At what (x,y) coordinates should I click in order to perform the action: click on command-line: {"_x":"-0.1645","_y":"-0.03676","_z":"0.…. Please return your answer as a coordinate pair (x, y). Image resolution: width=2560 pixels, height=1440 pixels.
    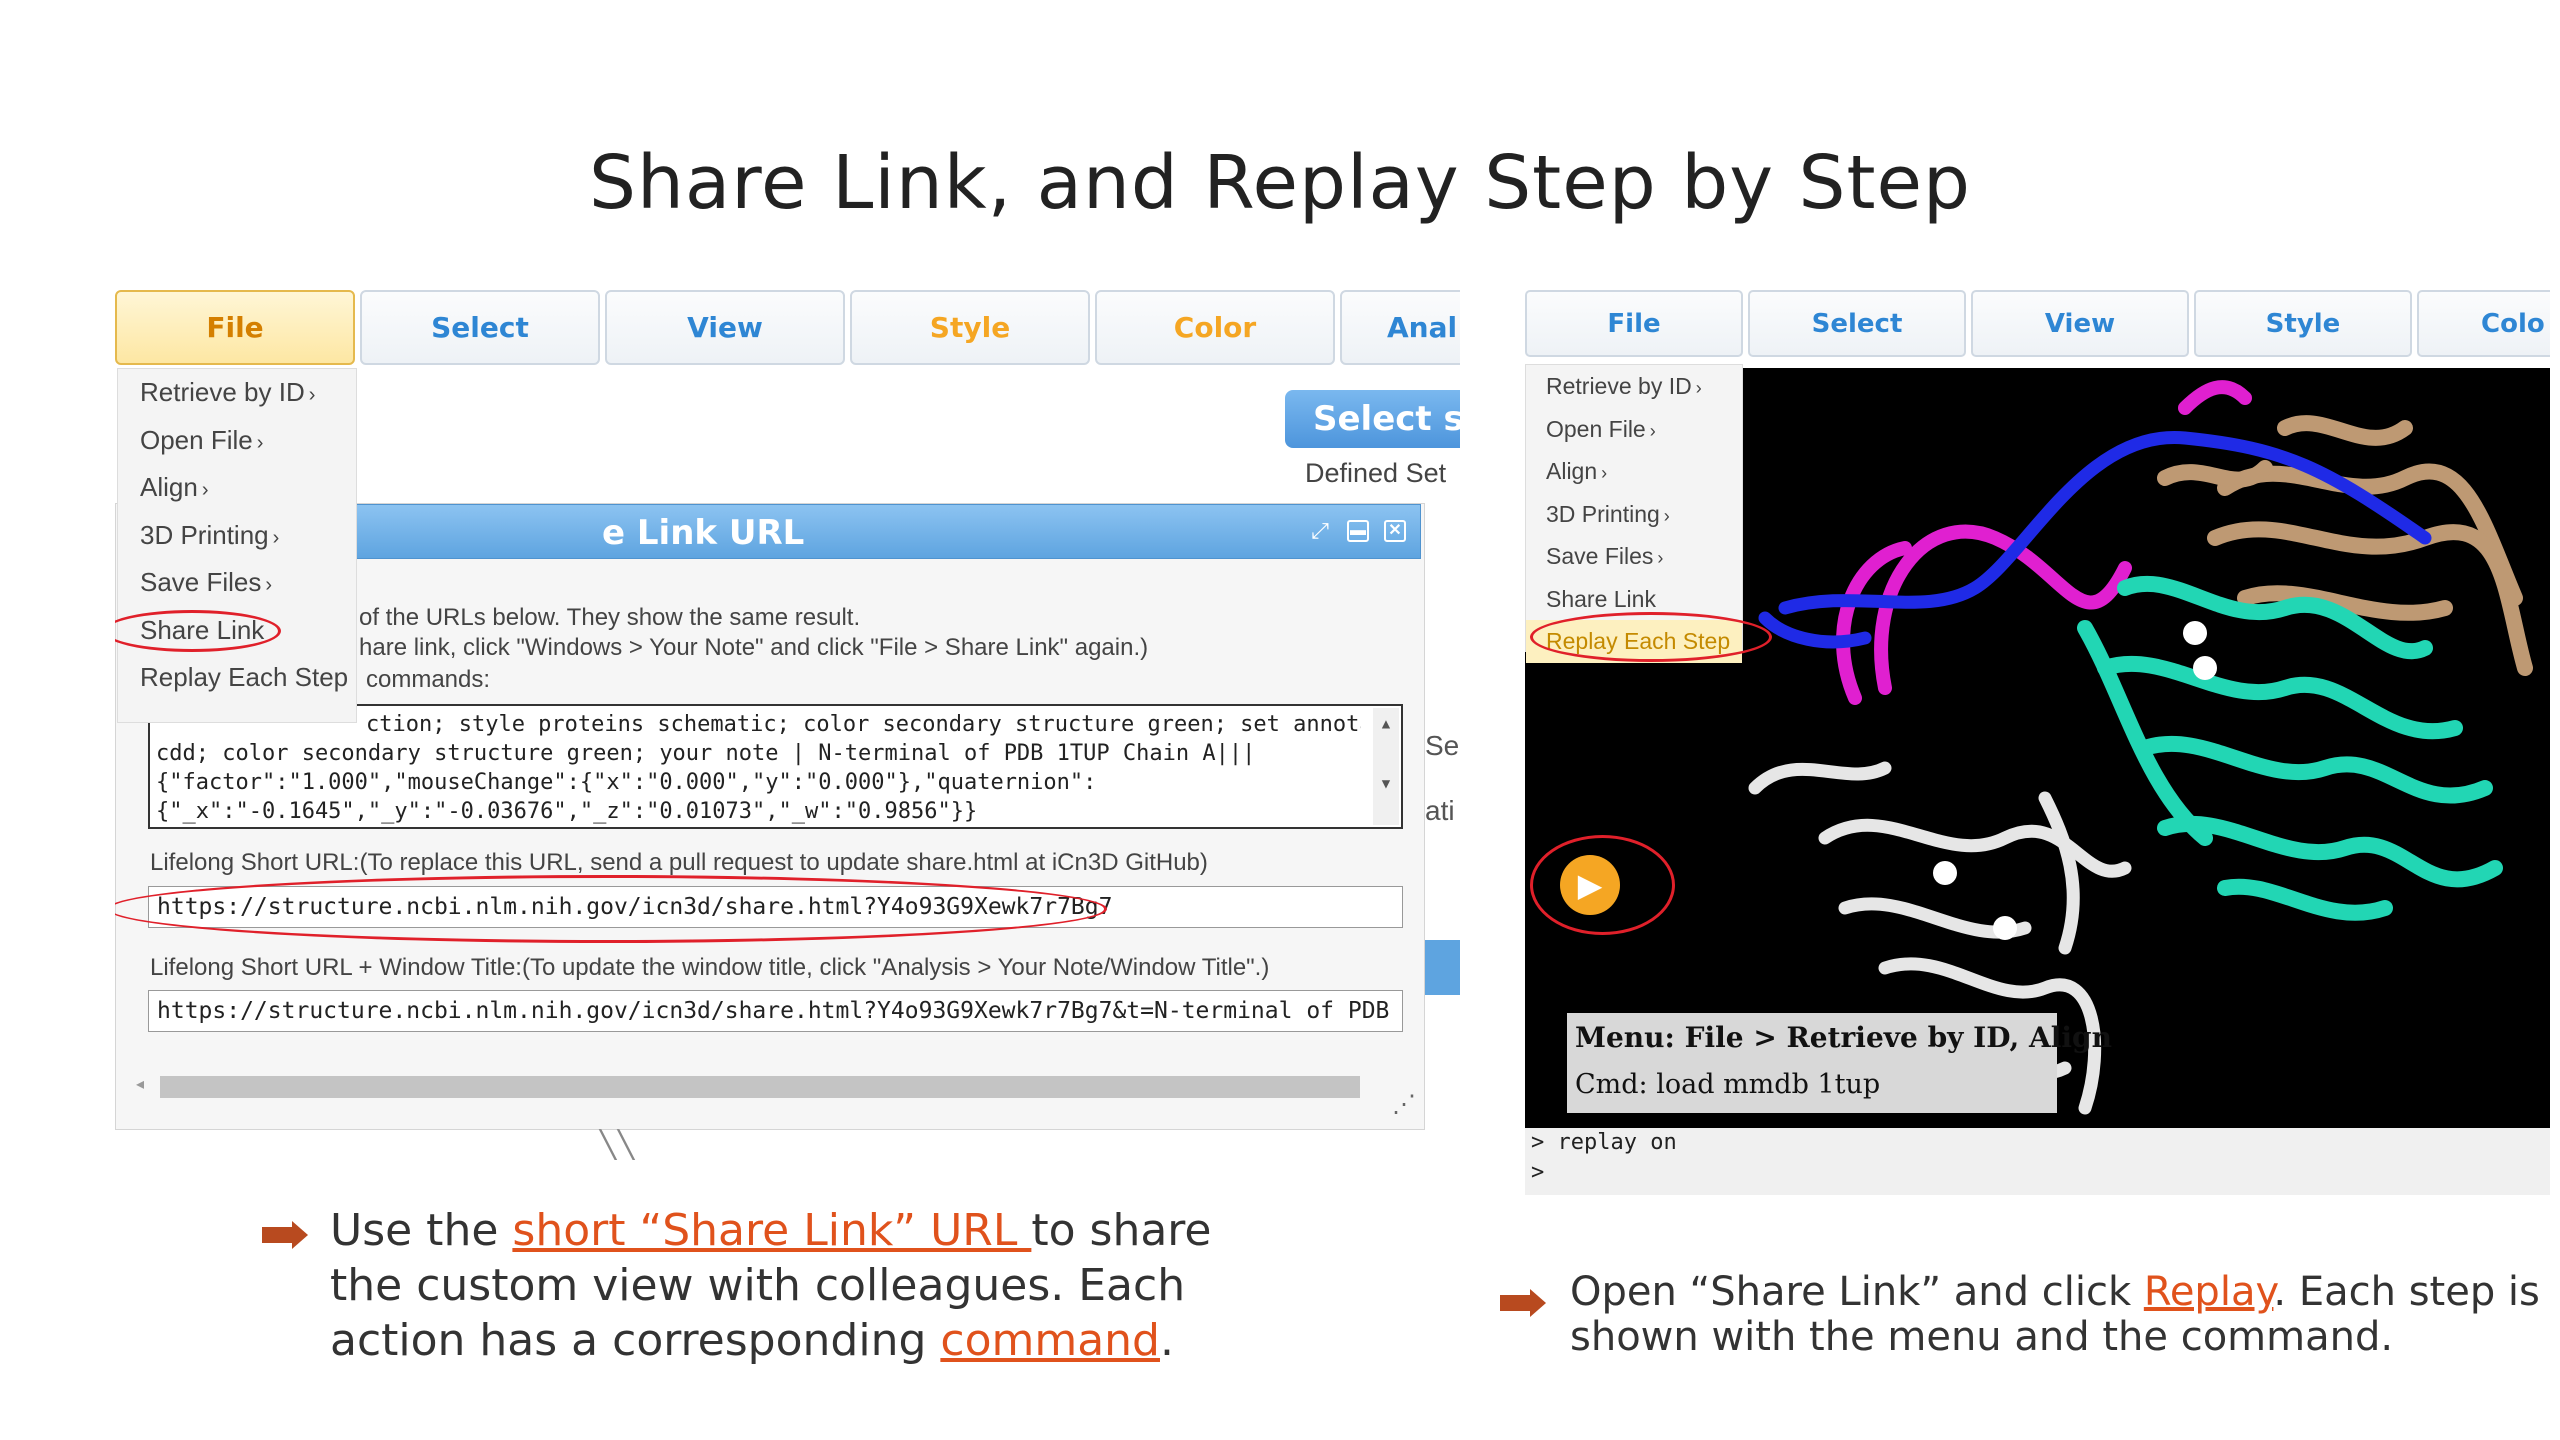
    Looking at the image, I should click on (567, 811).